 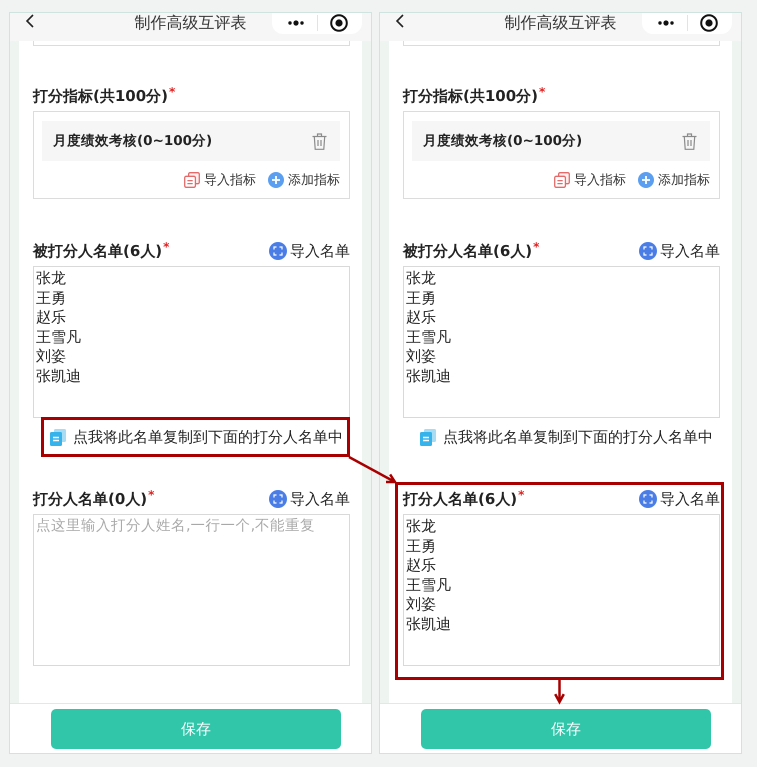 What do you see at coordinates (90, 499) in the screenshot?
I see `field-label: 打分人名单(0人)` at bounding box center [90, 499].